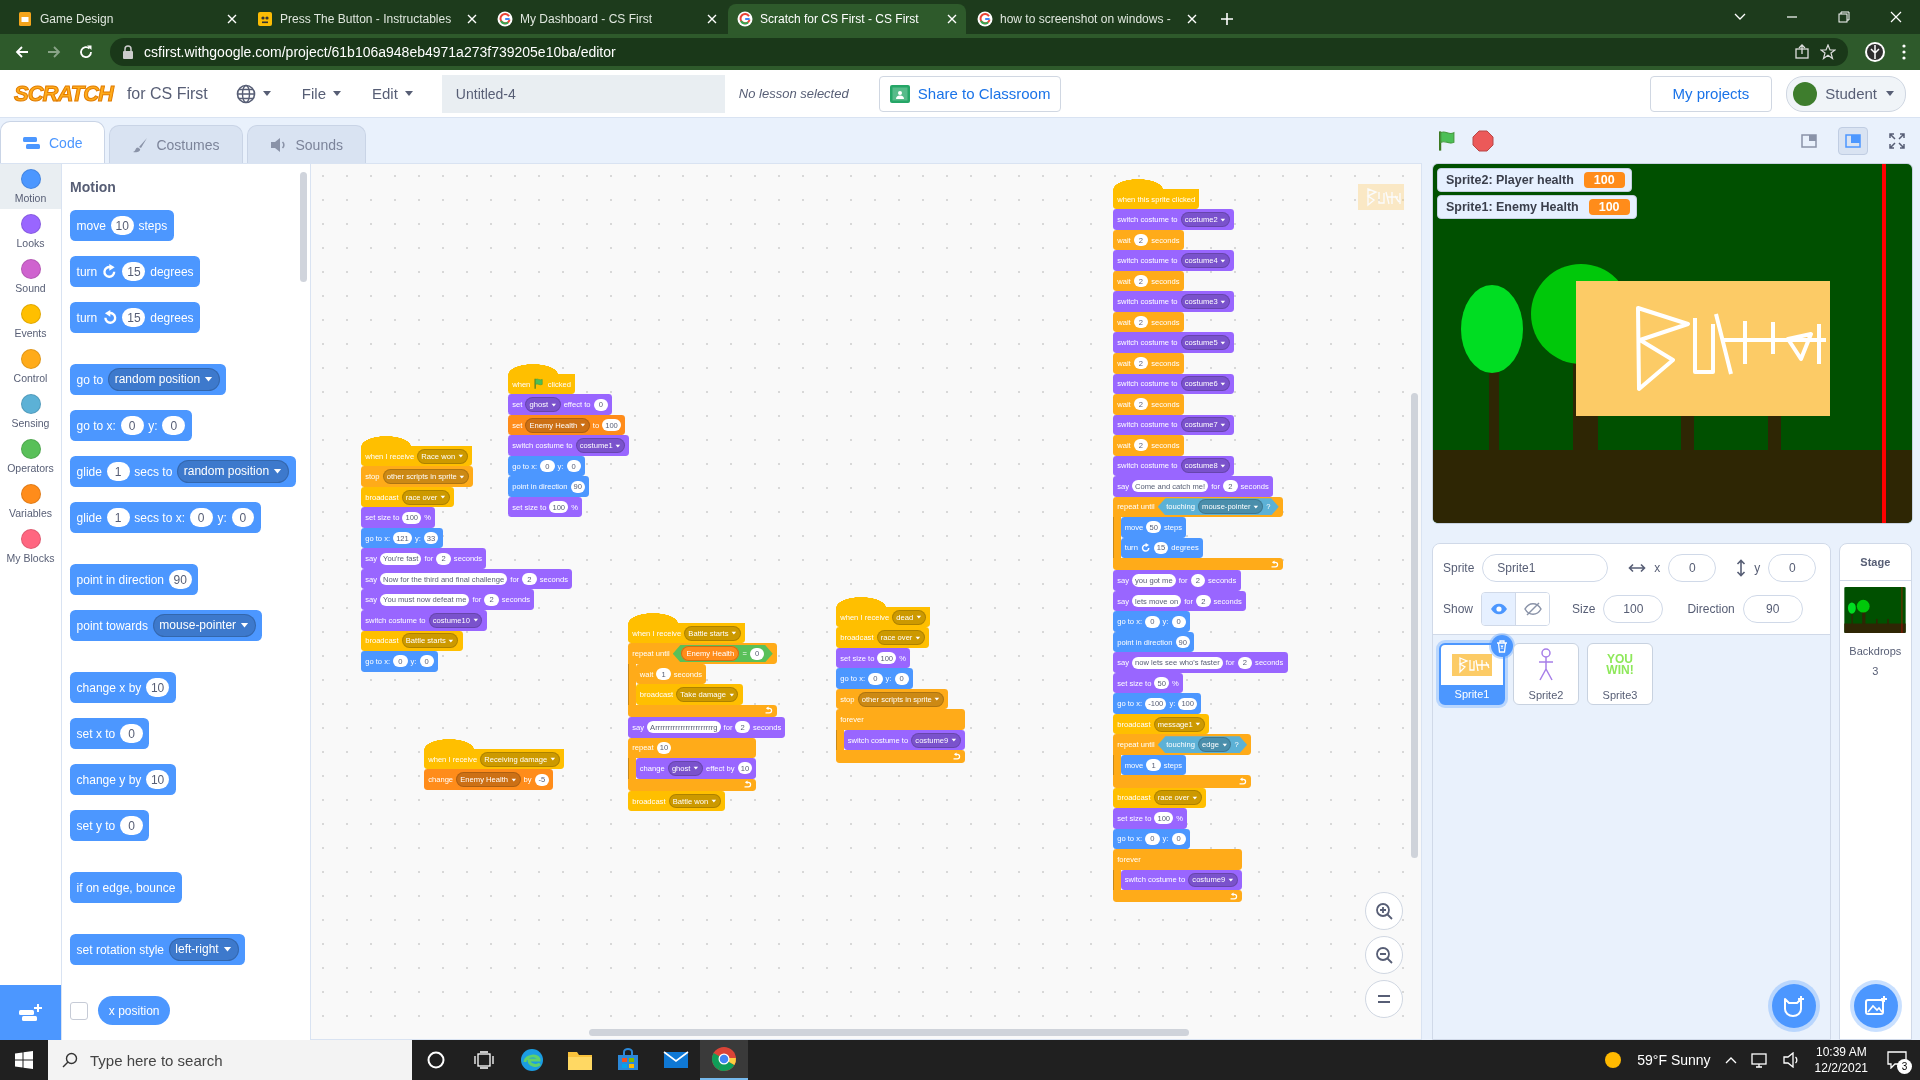 This screenshot has width=1920, height=1080. Describe the element at coordinates (1841, 1060) in the screenshot. I see `clock: 10:39 AM 12/2/2021` at that location.